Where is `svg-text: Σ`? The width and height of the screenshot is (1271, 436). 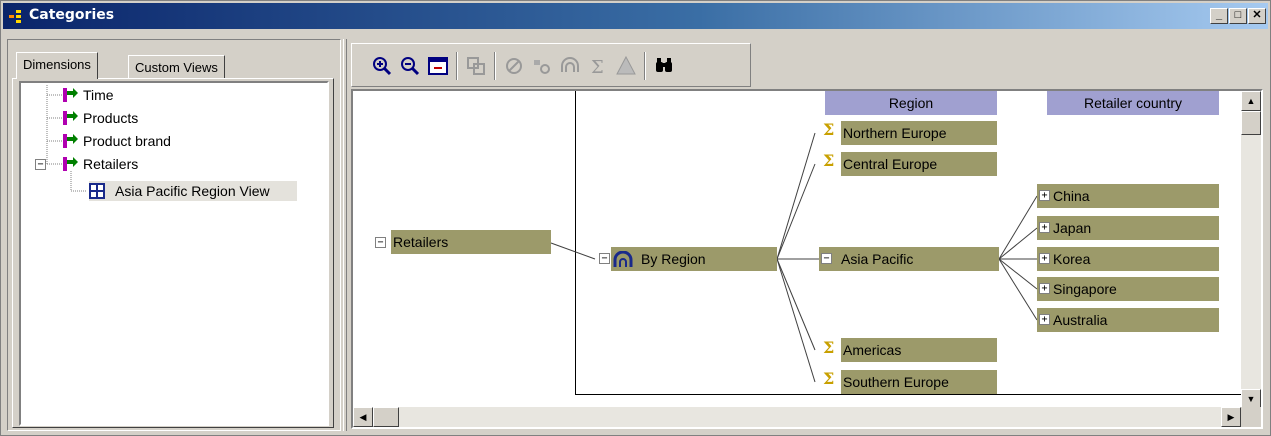 svg-text: Σ is located at coordinates (597, 67).